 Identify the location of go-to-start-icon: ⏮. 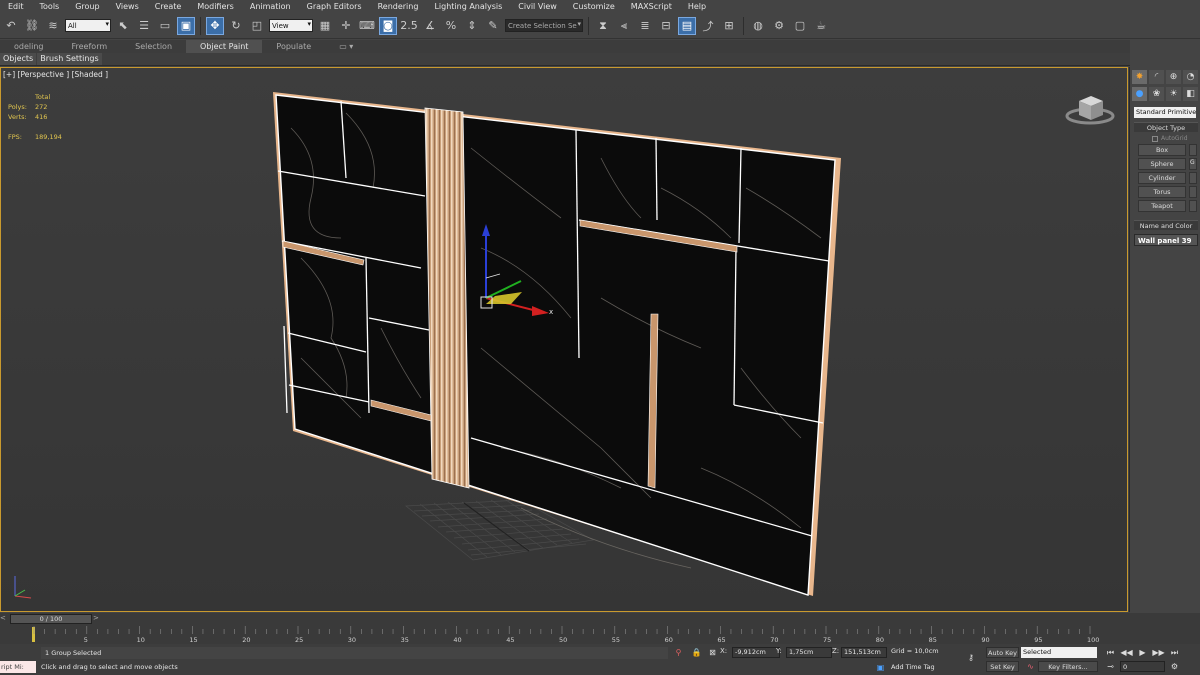
(1110, 652).